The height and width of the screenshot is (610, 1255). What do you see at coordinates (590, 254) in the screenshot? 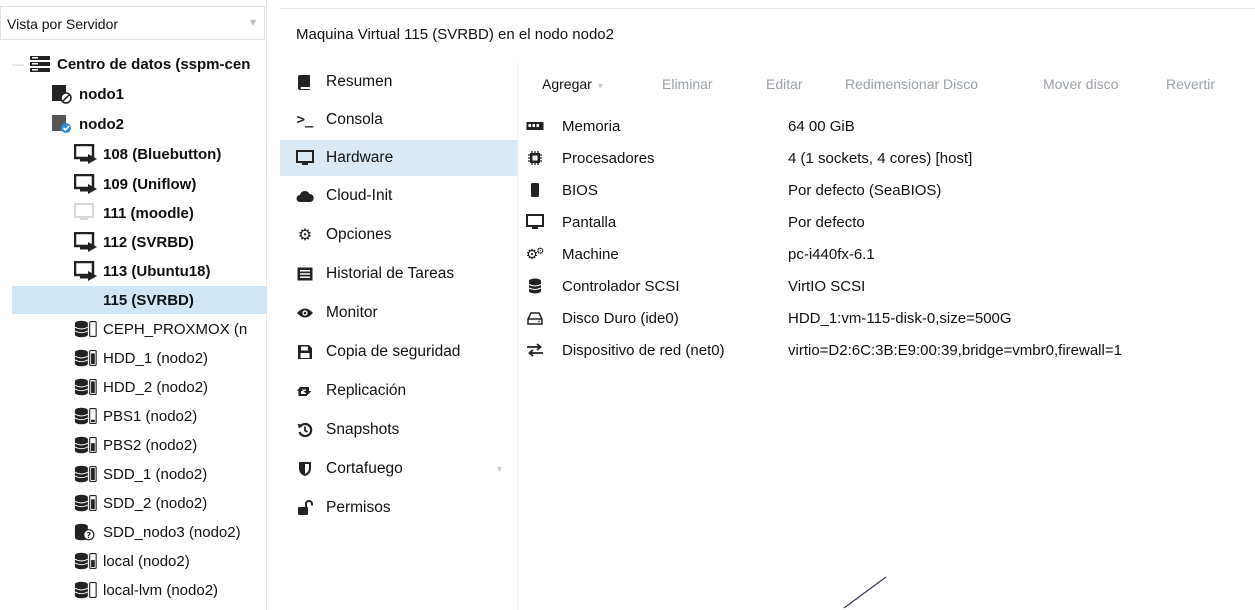
I see `hardware-name: Machine` at bounding box center [590, 254].